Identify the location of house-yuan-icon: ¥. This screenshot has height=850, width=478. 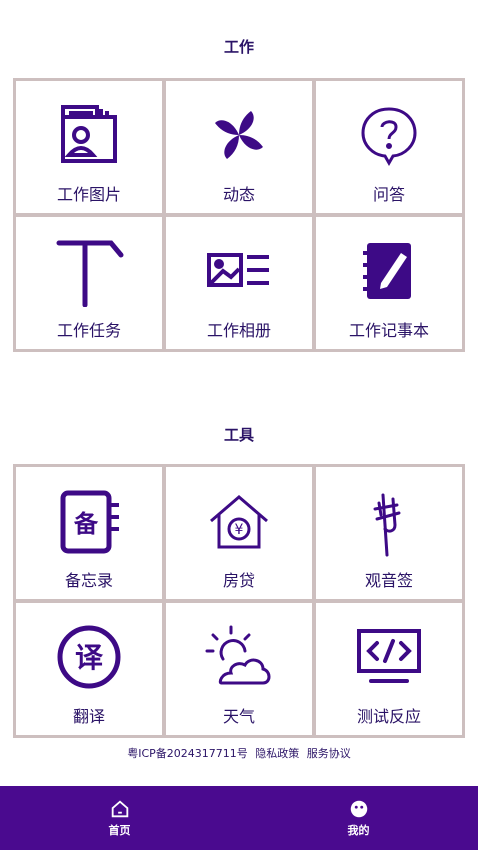
(239, 521).